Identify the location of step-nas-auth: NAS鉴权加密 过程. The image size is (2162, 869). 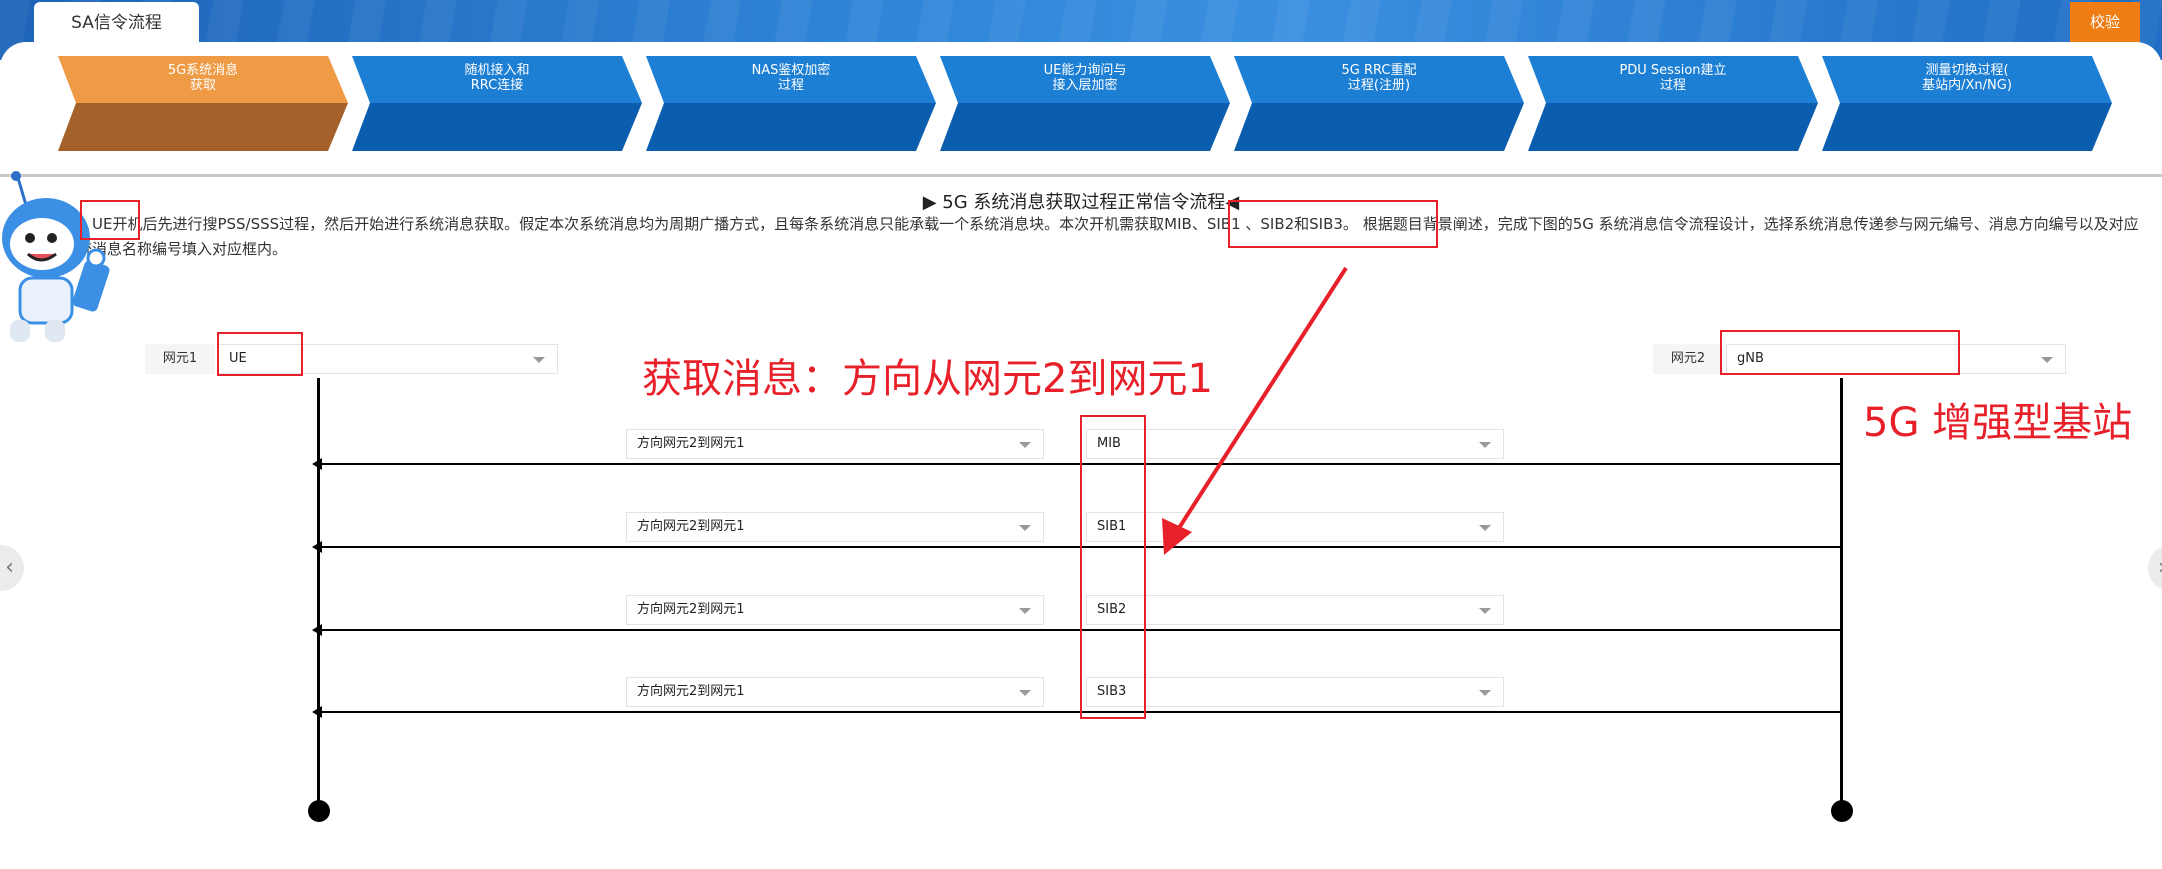
(791, 103).